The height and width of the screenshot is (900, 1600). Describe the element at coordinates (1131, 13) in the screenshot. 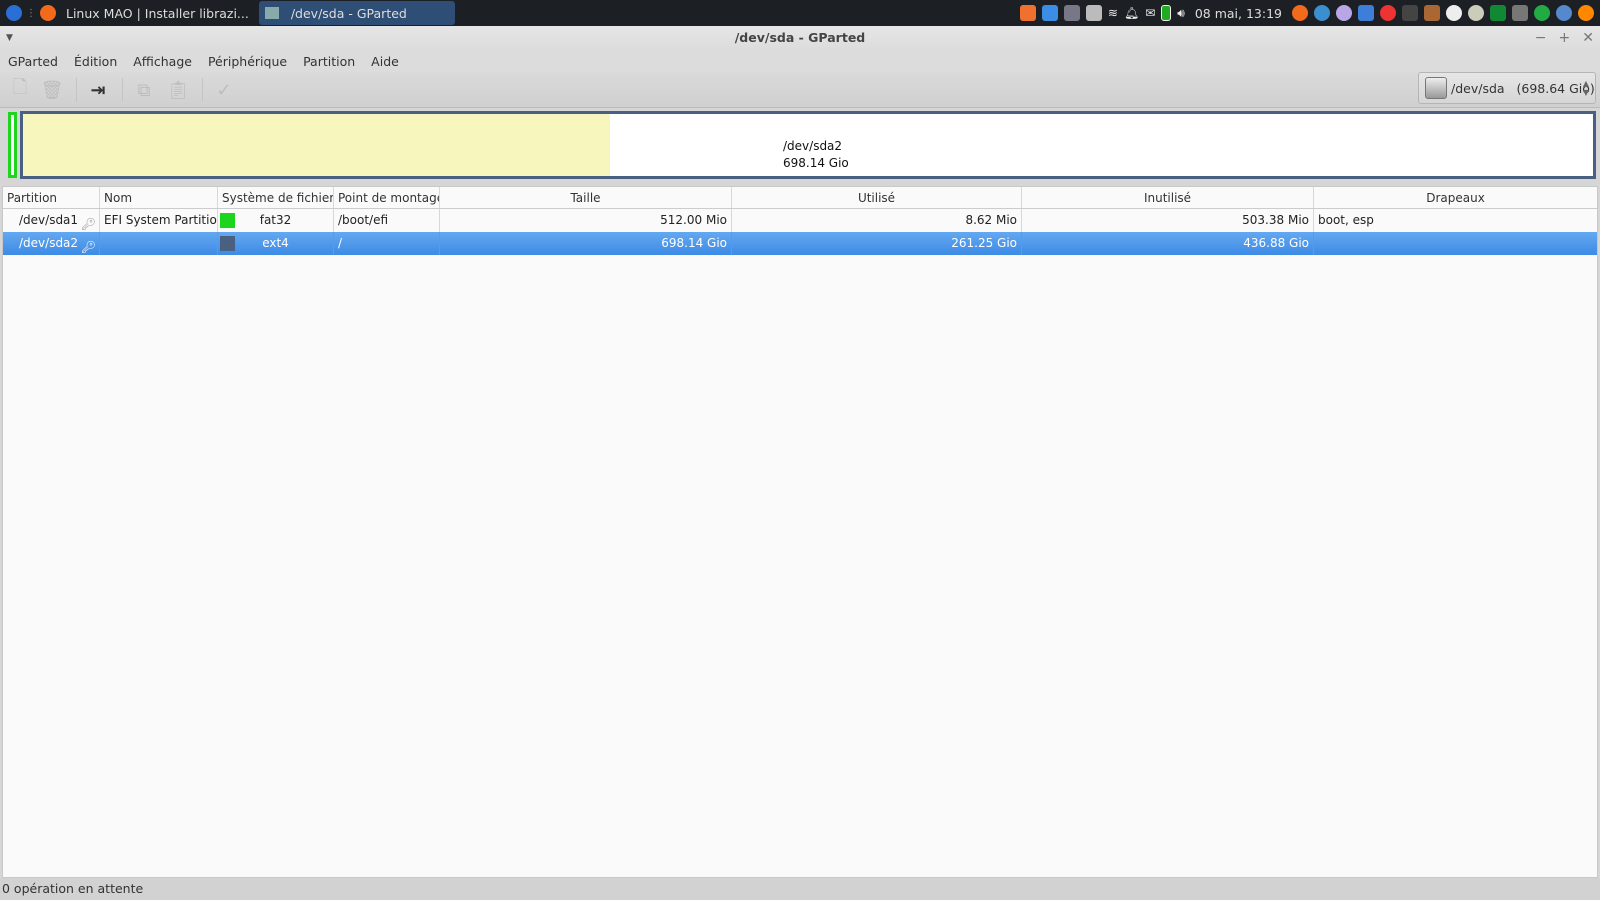

I see `bell-icon: 🔔︎` at that location.